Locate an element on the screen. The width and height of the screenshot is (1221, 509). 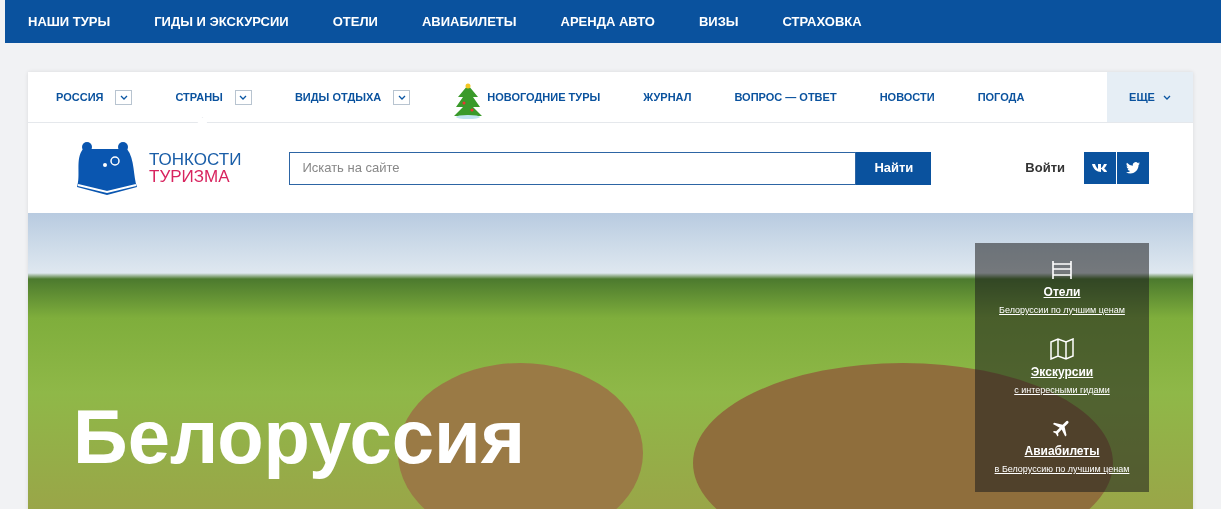
search-button: Найти is located at coordinates (894, 168).